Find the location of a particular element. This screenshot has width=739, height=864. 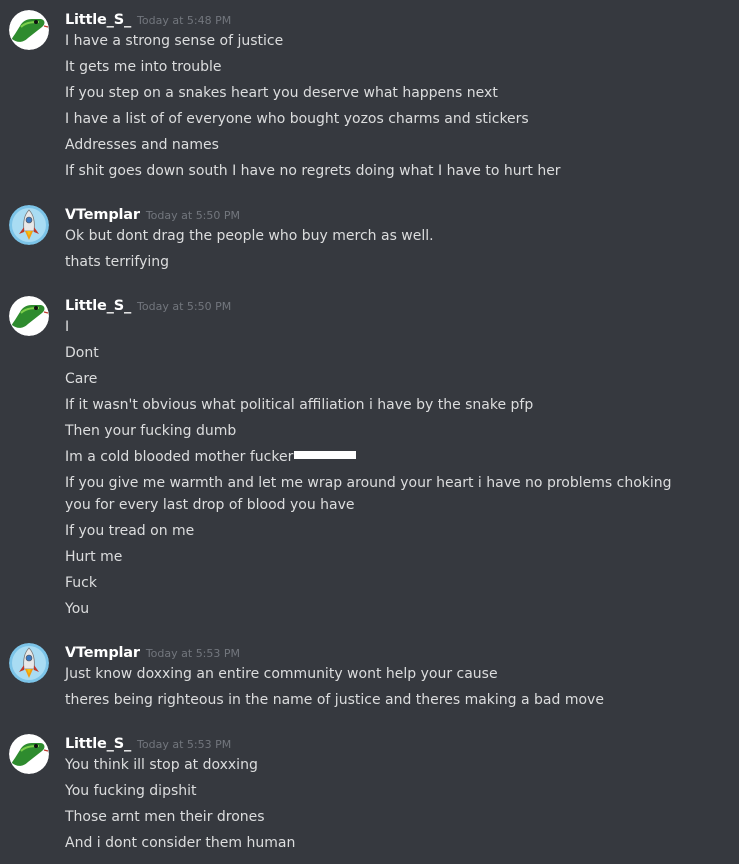

message-line: Those arnt men their drones is located at coordinates (165, 817).